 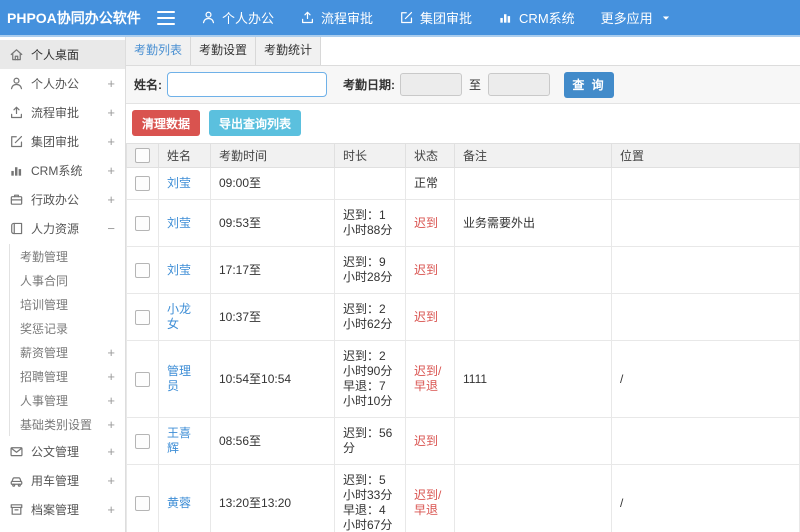 What do you see at coordinates (463, 155) in the screenshot?
I see `table-header-row: 姓名 考勤时间 时长 状态 备注 位置` at bounding box center [463, 155].